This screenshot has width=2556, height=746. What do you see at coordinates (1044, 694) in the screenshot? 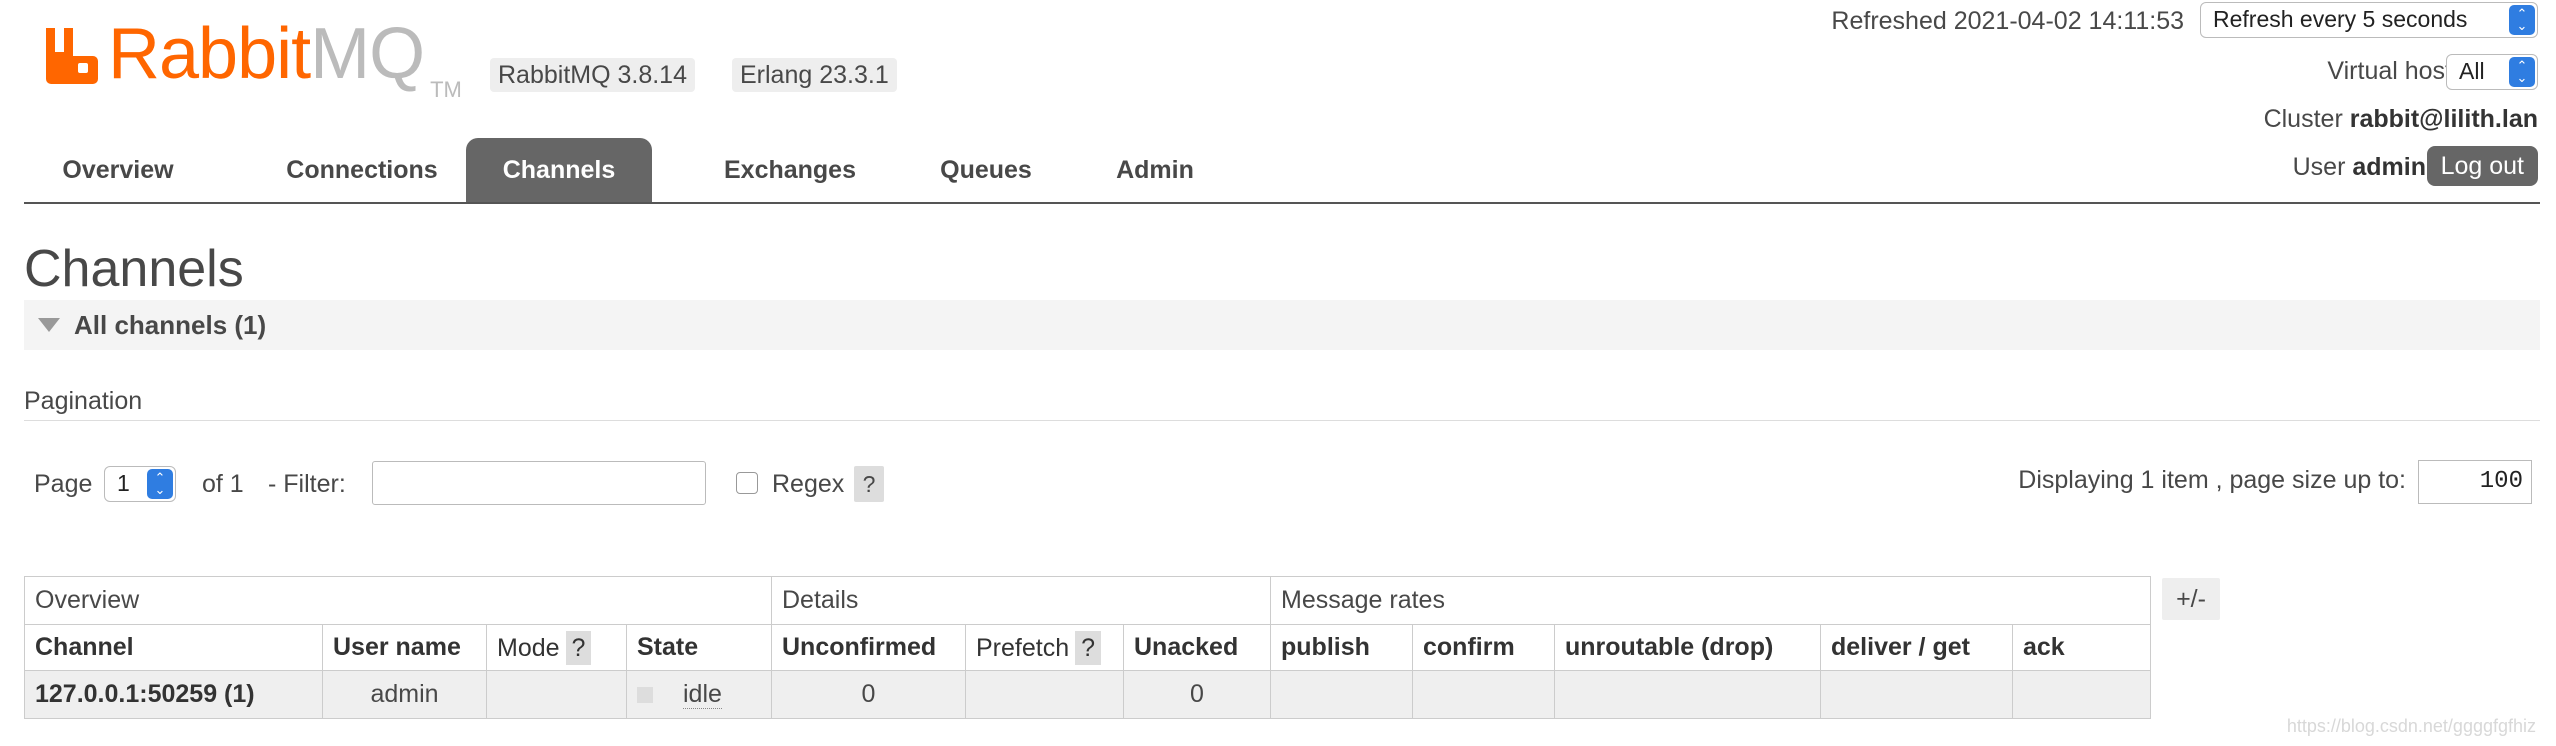
I see `cell-prefetch` at bounding box center [1044, 694].